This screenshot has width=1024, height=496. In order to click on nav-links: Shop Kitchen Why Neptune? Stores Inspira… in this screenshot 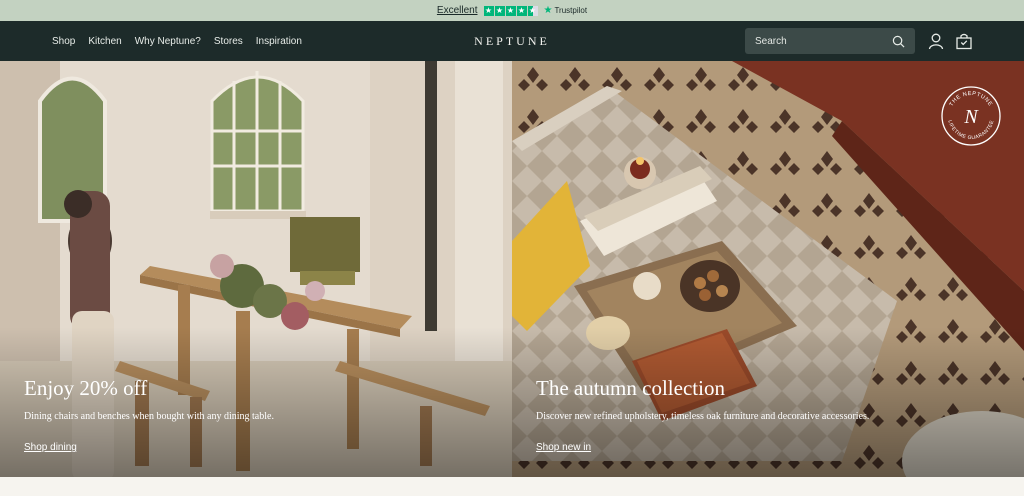, I will do `click(177, 41)`.